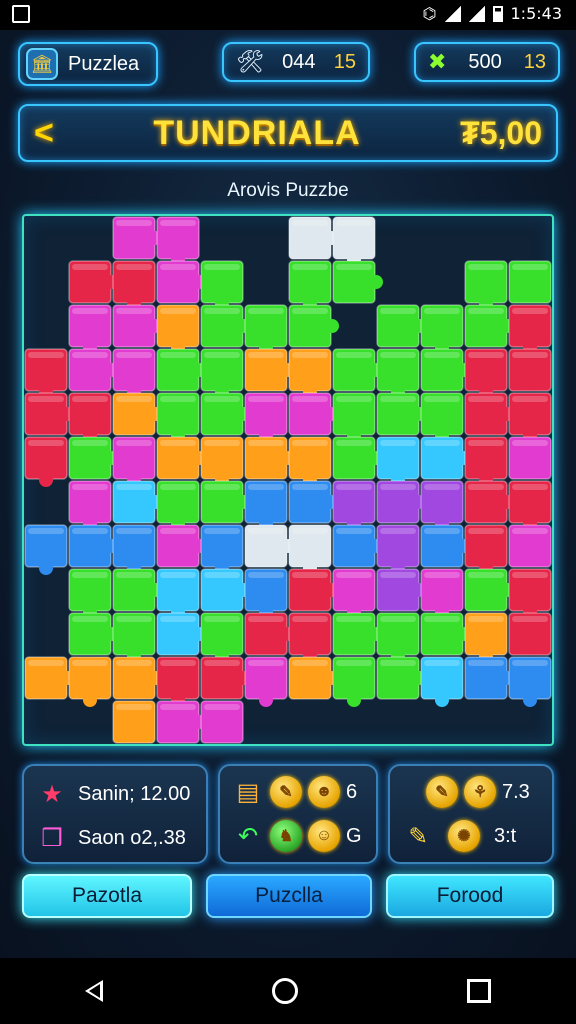  What do you see at coordinates (479, 991) in the screenshot?
I see `nav-recents-icon` at bounding box center [479, 991].